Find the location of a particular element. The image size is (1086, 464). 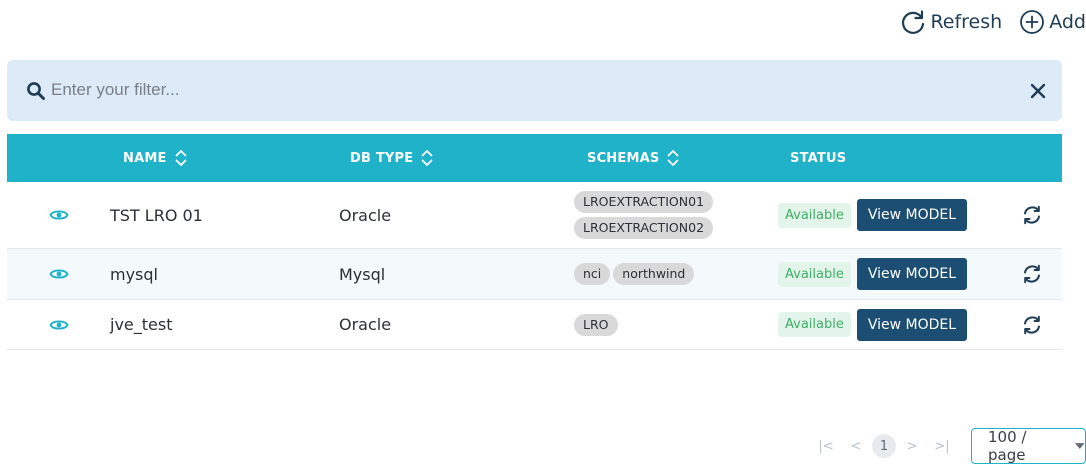

column-header-name-label: NAME is located at coordinates (145, 158).